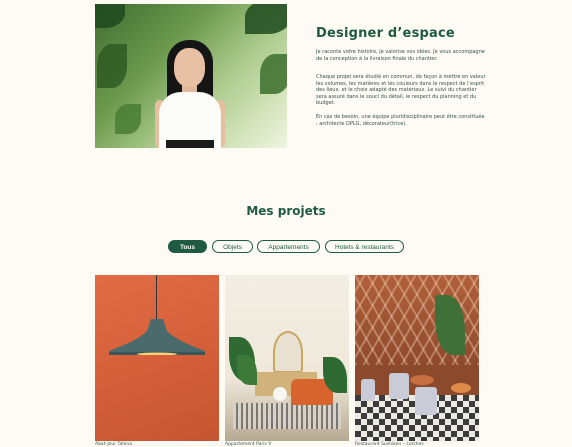  What do you see at coordinates (385, 33) in the screenshot?
I see `about-title: Designer d’espace` at bounding box center [385, 33].